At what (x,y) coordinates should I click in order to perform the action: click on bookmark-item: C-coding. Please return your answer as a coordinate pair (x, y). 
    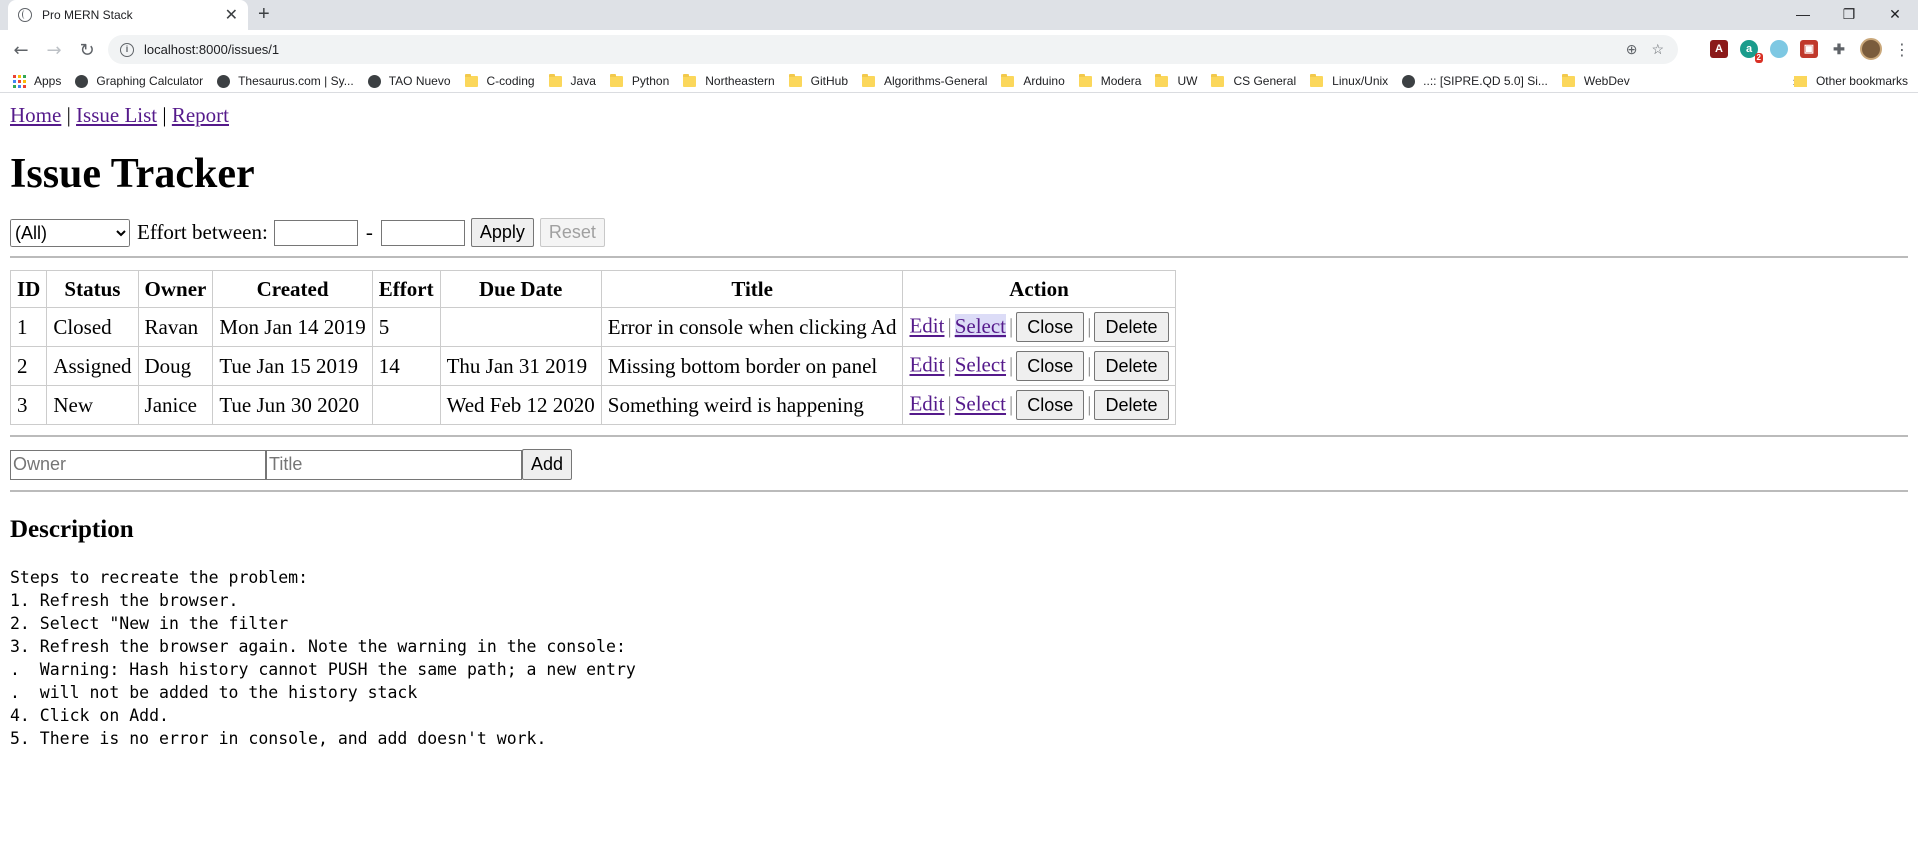
    Looking at the image, I should click on (499, 80).